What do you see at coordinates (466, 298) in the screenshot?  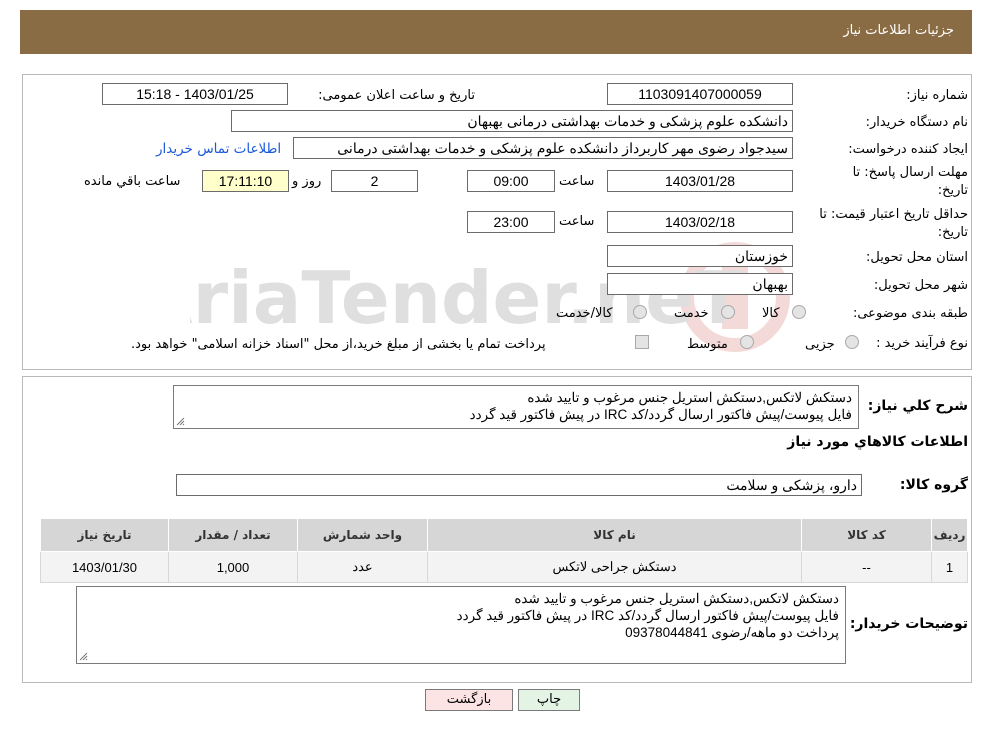 I see `watermark-text: AriaTender.neT` at bounding box center [466, 298].